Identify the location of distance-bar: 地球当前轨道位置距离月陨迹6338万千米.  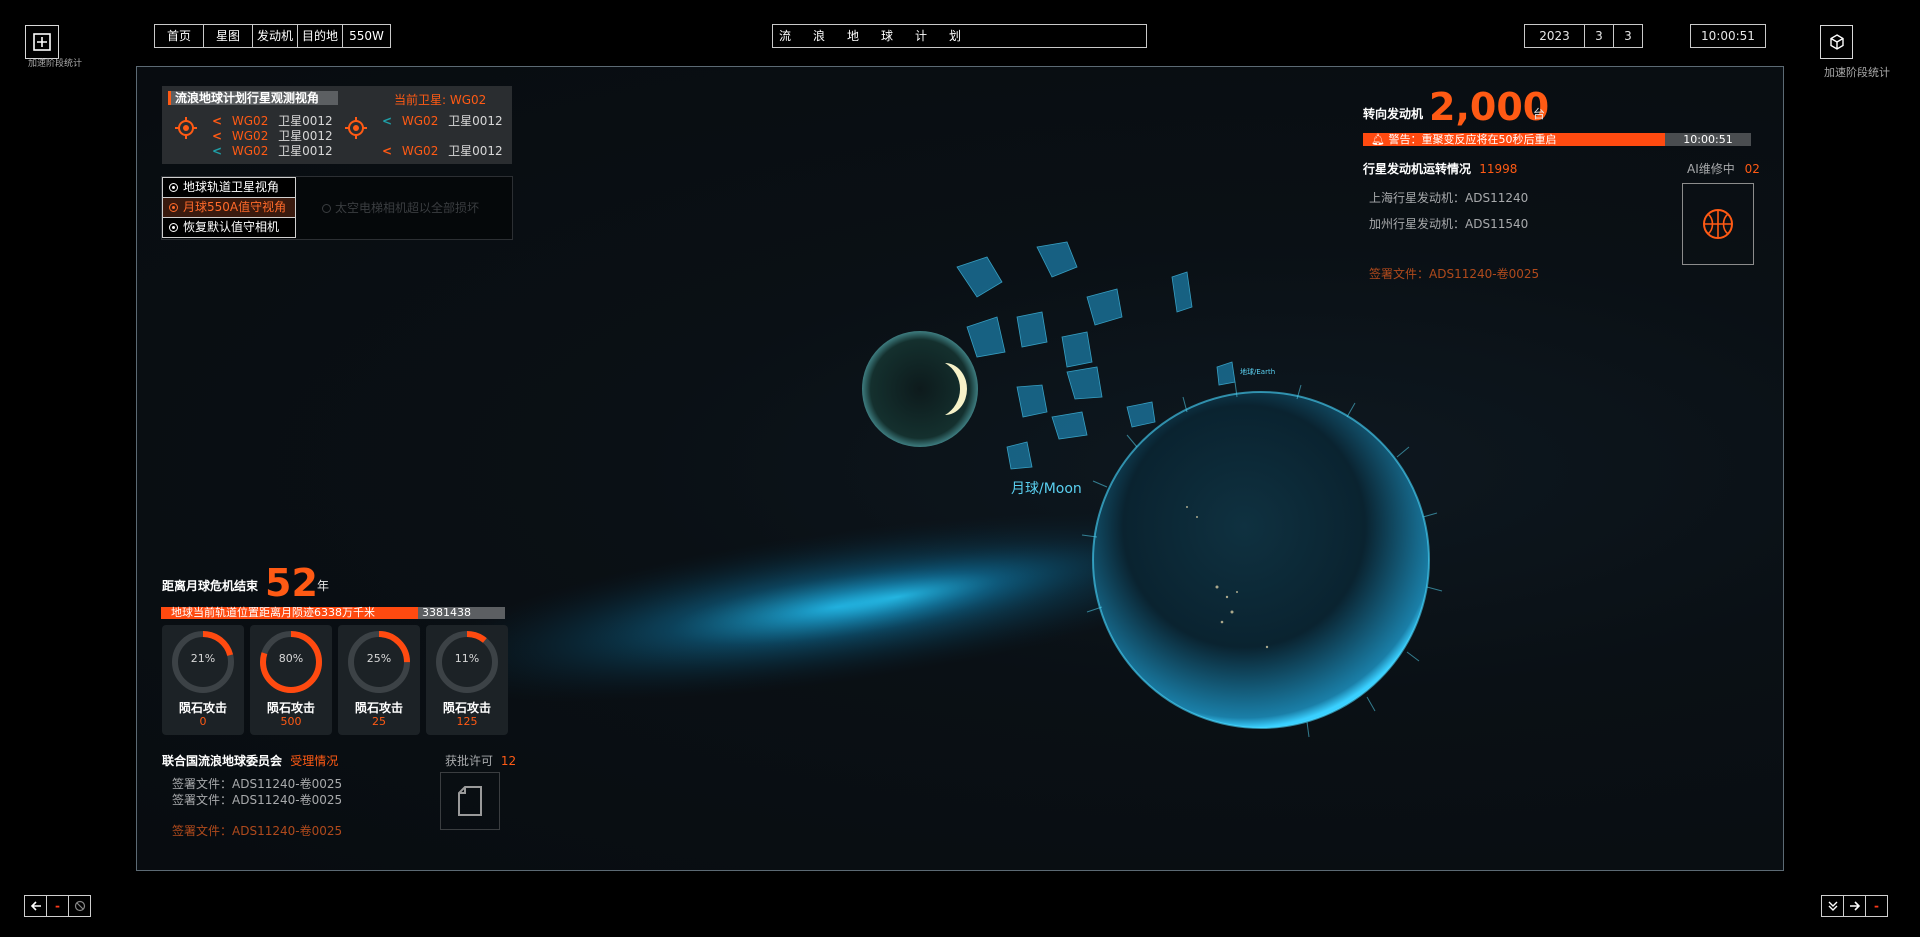
(289, 613).